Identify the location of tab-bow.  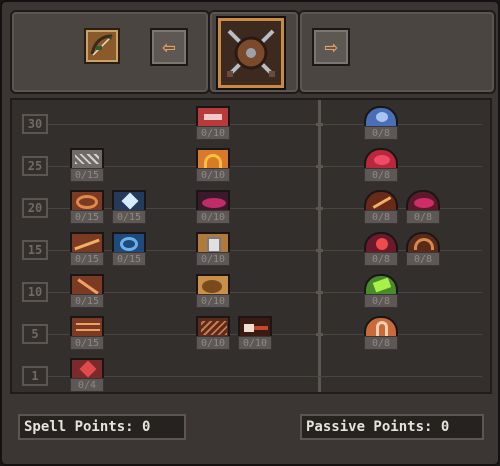
(102, 46).